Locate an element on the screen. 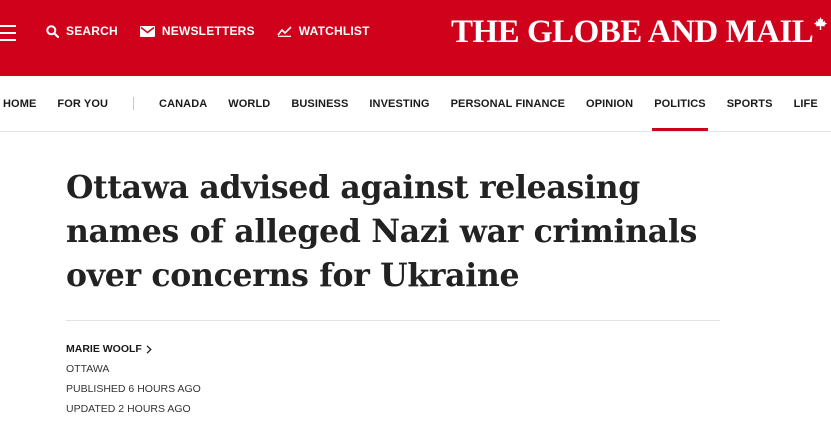 The width and height of the screenshot is (831, 429). globe-and-mail-logo: THE GLOBE AND MAIL is located at coordinates (639, 34).